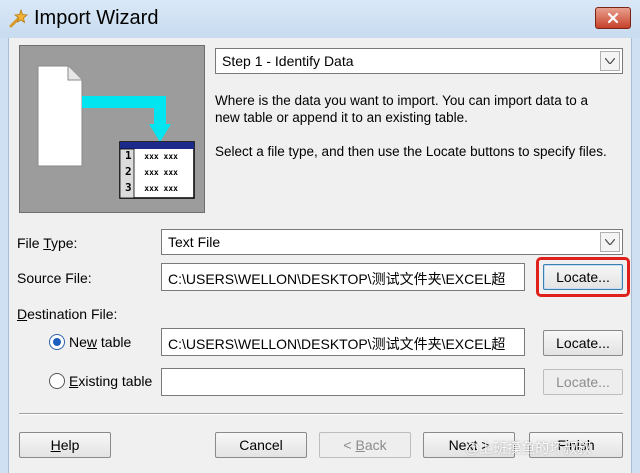  I want to click on watermark-text: @上班摸鱼的坏叔叔, so click(528, 448).